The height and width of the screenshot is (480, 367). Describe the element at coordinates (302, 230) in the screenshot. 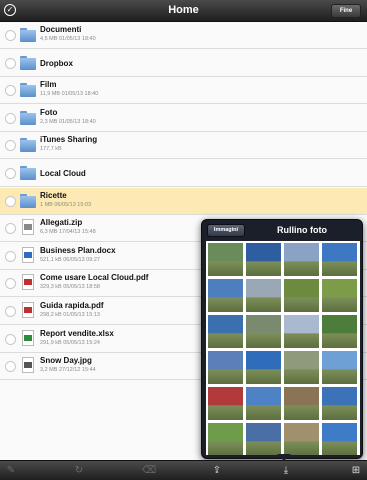

I see `popover-title: Rullino foto` at that location.